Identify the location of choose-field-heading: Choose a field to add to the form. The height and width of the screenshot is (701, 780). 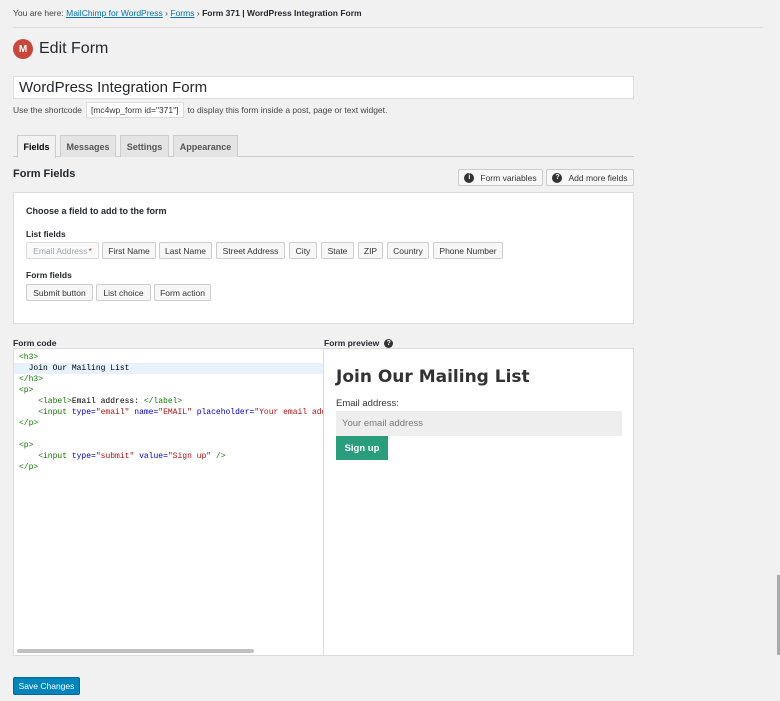
(96, 211).